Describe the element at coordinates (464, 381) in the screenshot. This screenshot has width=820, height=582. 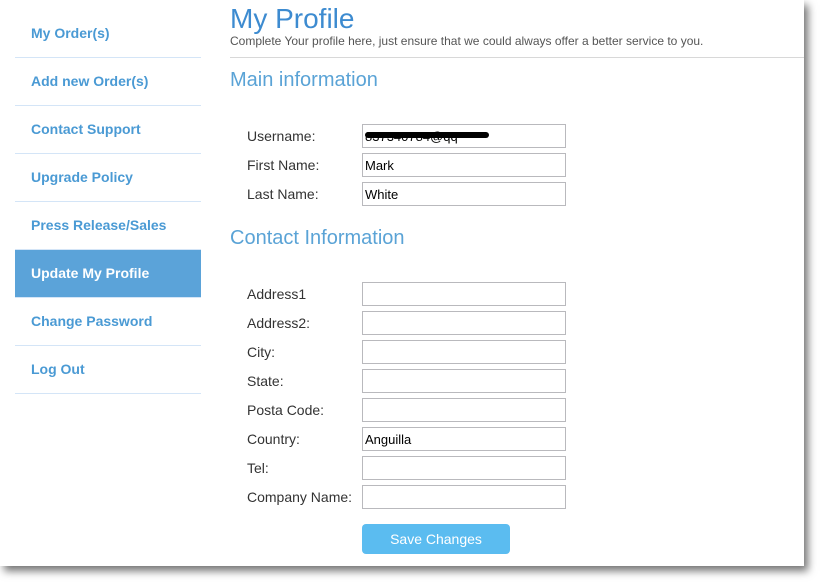
I see `state-field` at that location.